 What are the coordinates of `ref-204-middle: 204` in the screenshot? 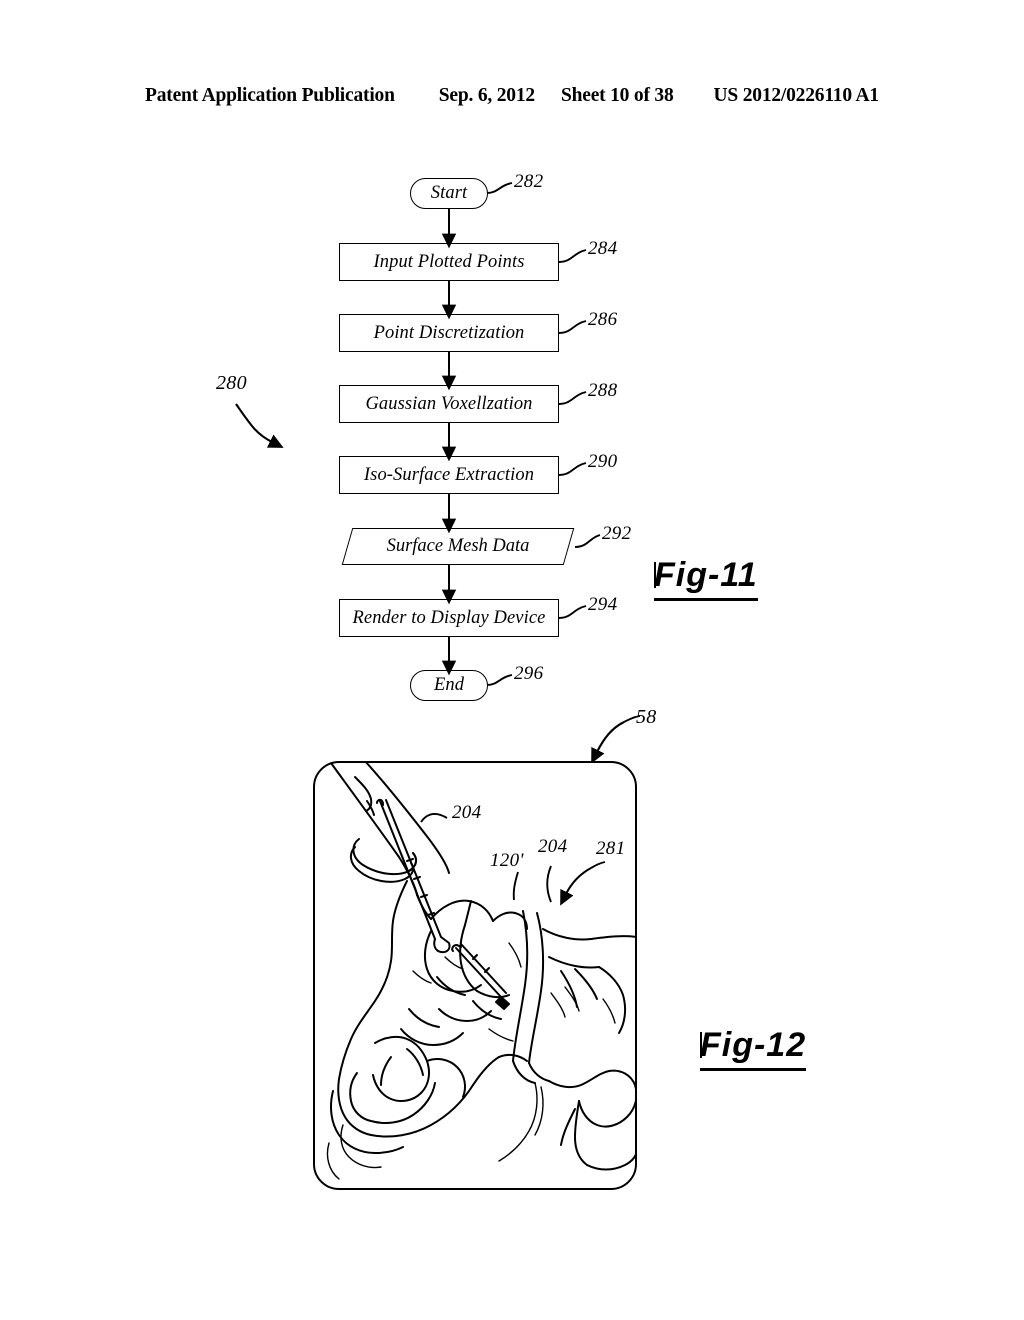 It's located at (553, 846).